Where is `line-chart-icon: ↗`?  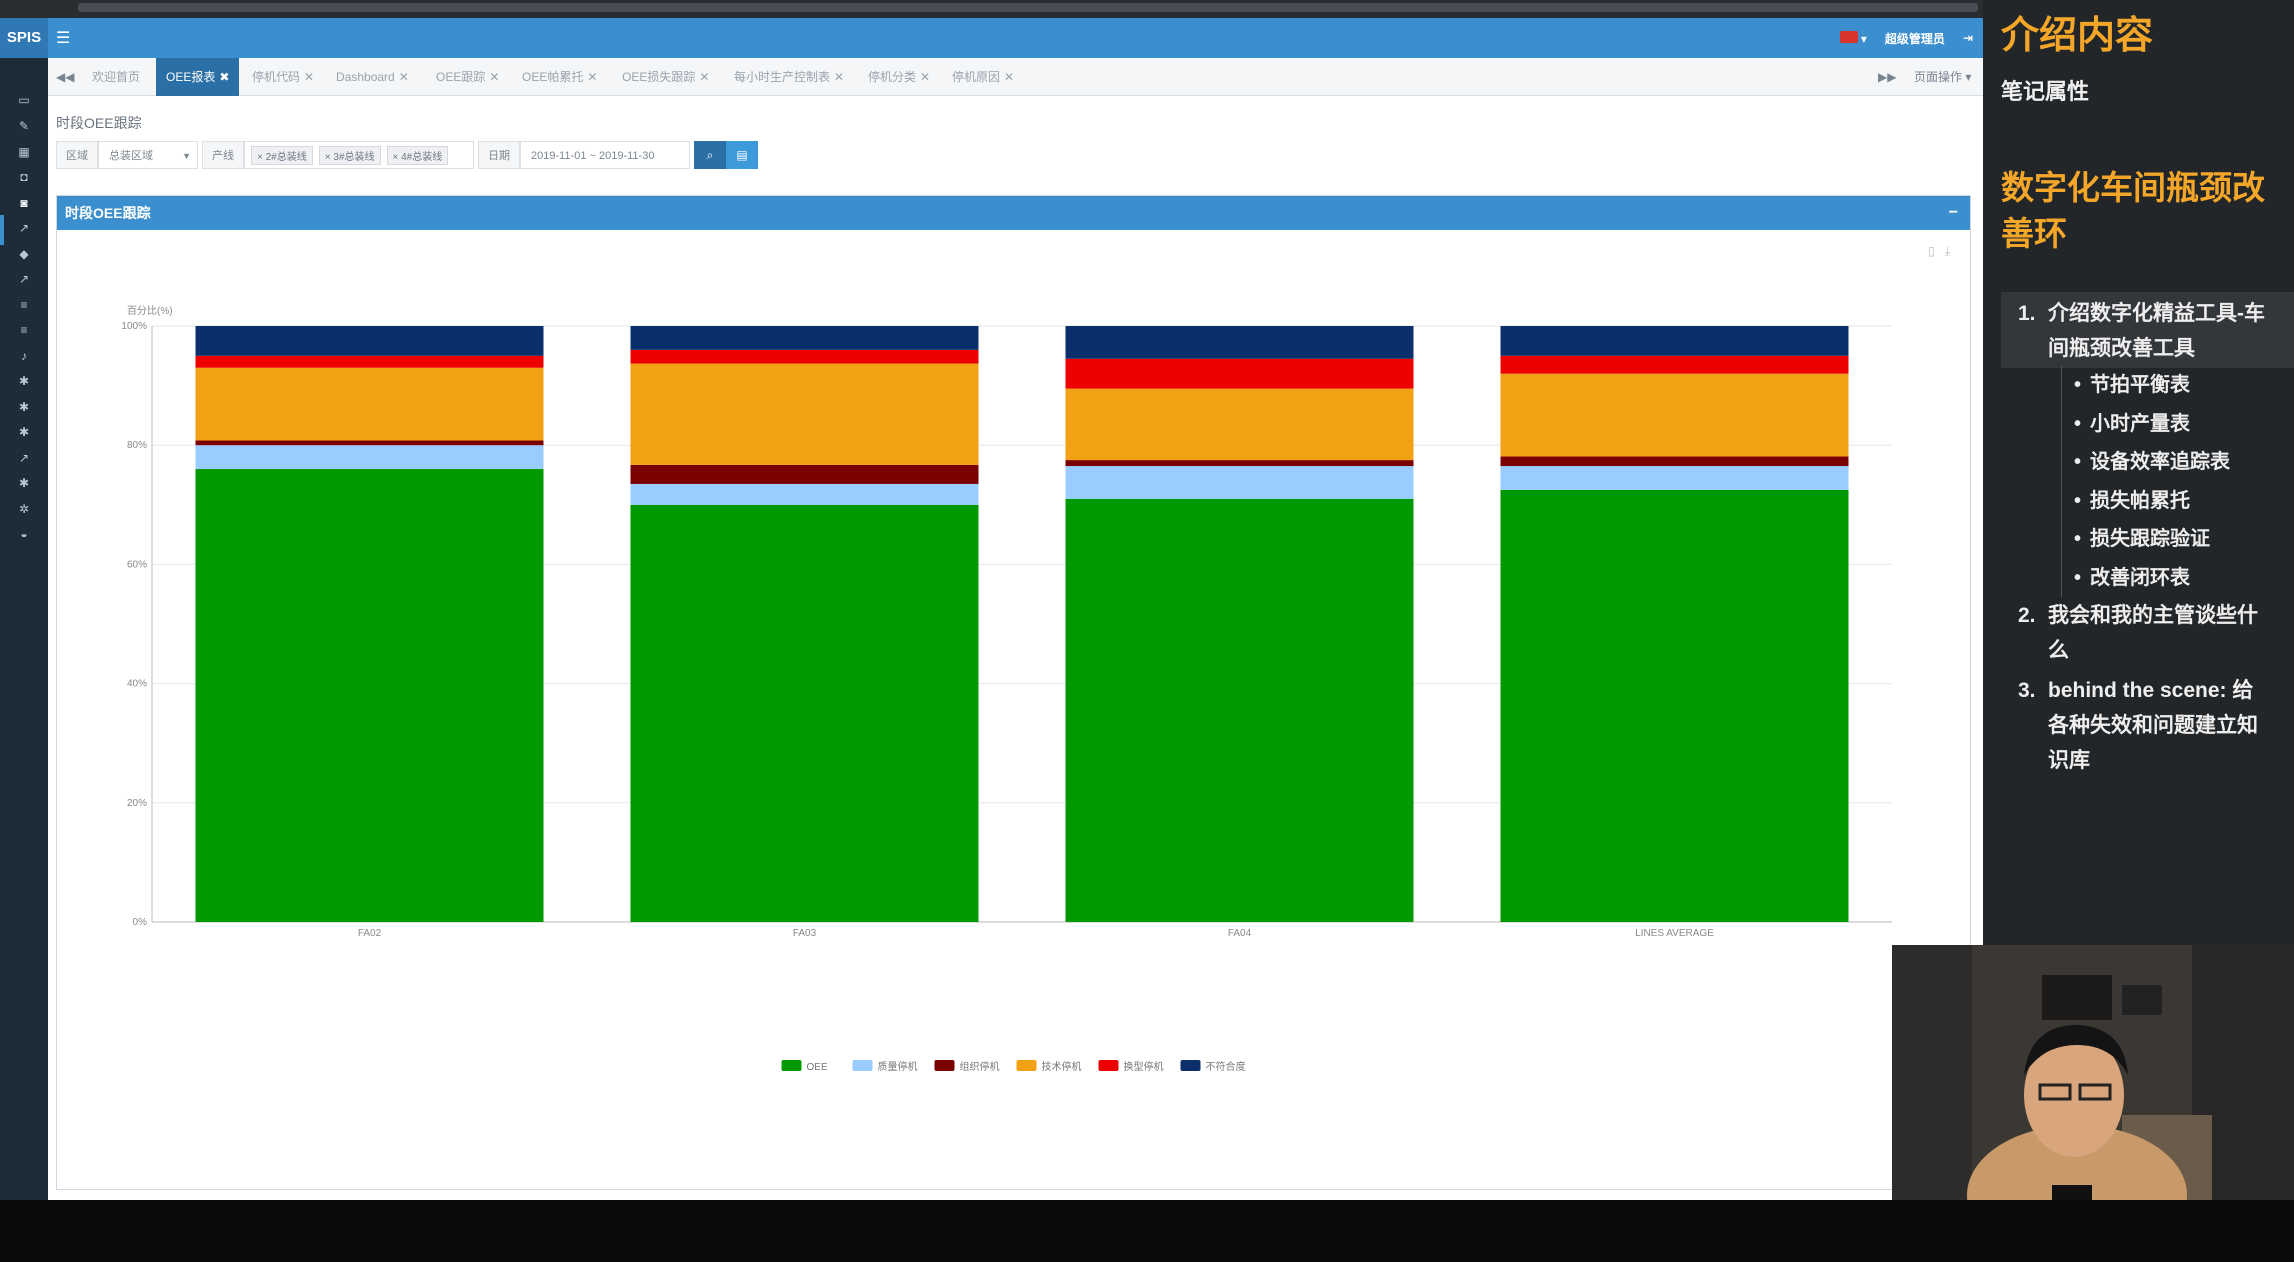 line-chart-icon: ↗ is located at coordinates (24, 228).